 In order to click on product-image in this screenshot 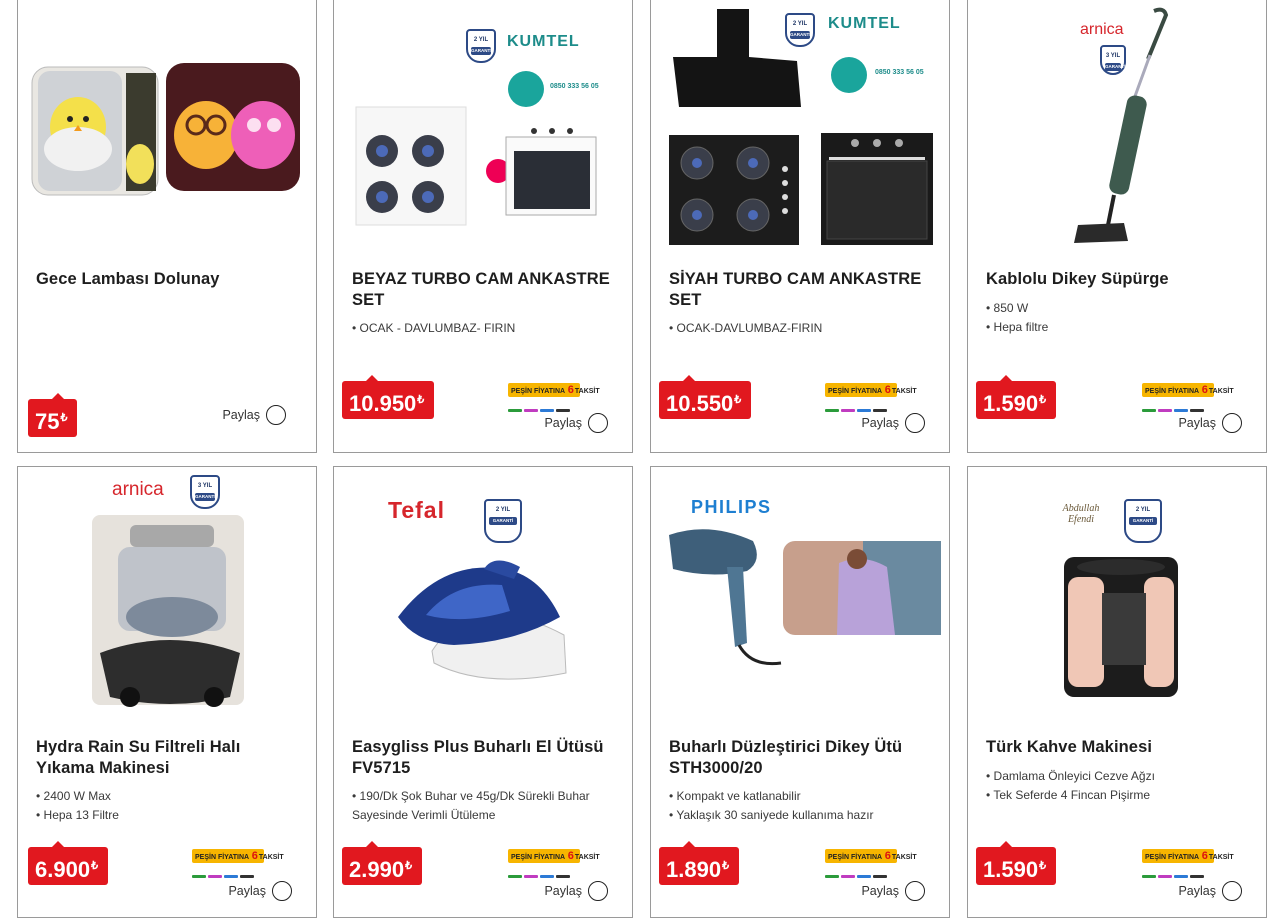, I will do `click(167, 128)`.